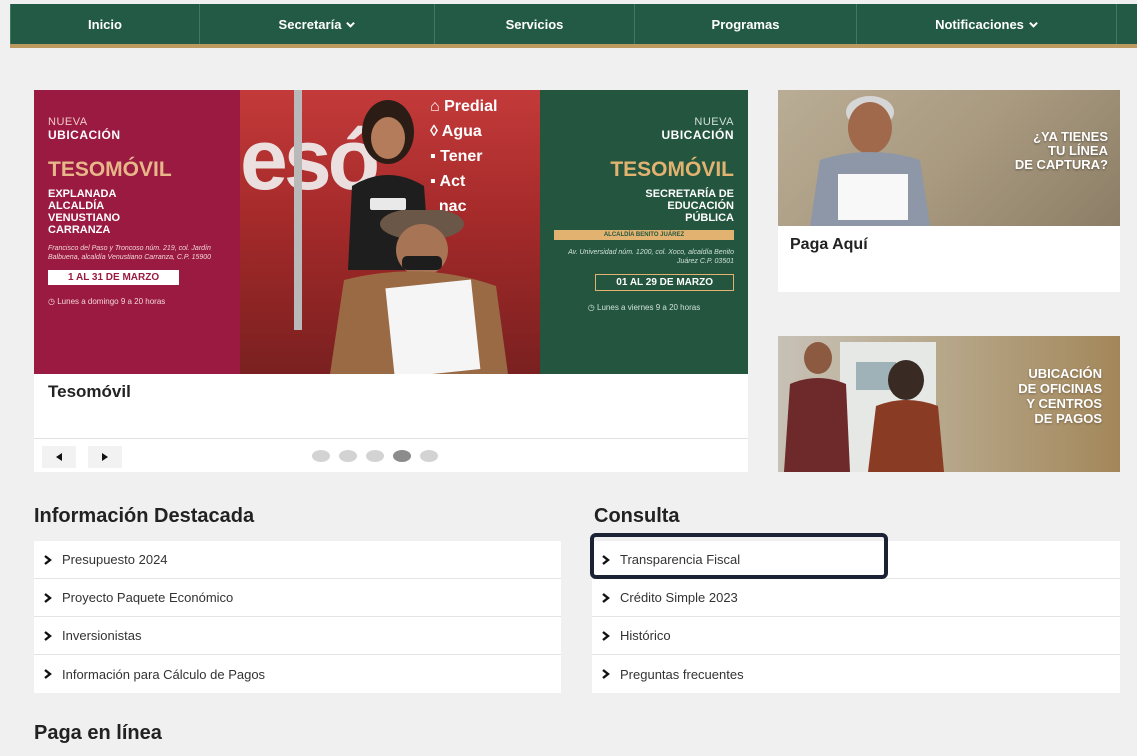  I want to click on slide-photo: esó ⌂ Predial ◊ Agua ▪ Tener ▪ Act nac, so click(390, 232).